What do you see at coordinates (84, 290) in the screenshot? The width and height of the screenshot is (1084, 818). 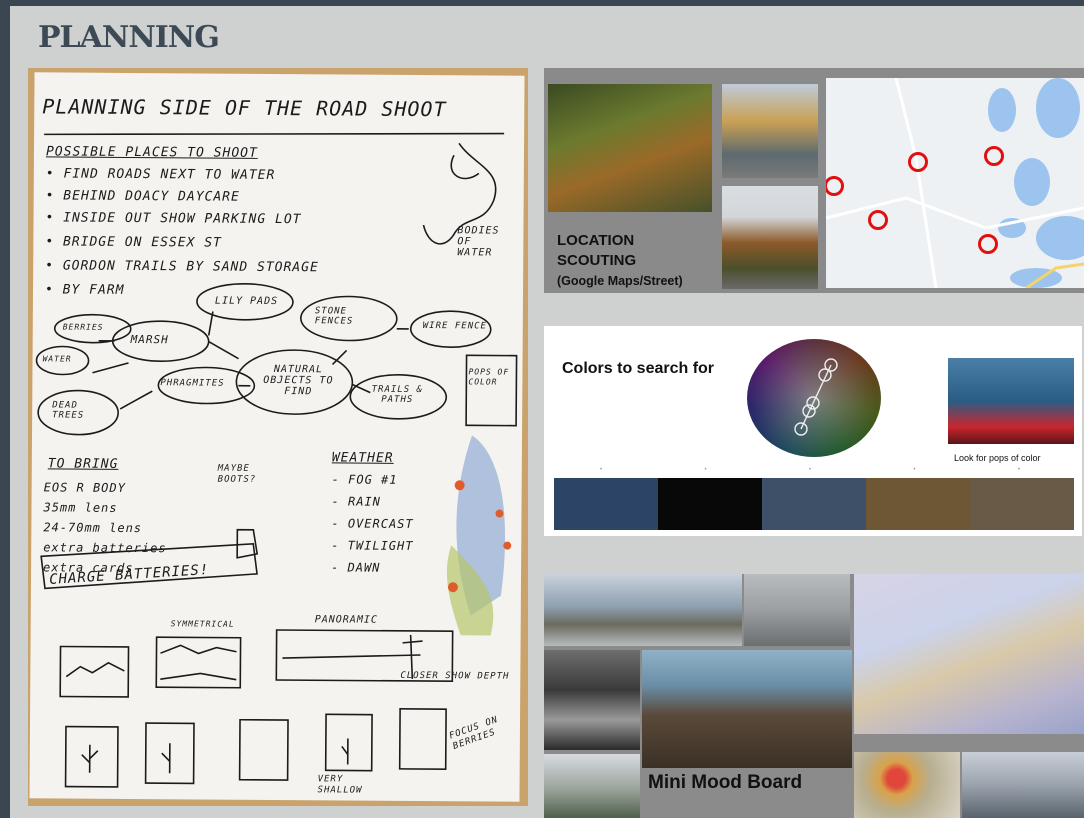 I see `place-item: • BY FARM` at bounding box center [84, 290].